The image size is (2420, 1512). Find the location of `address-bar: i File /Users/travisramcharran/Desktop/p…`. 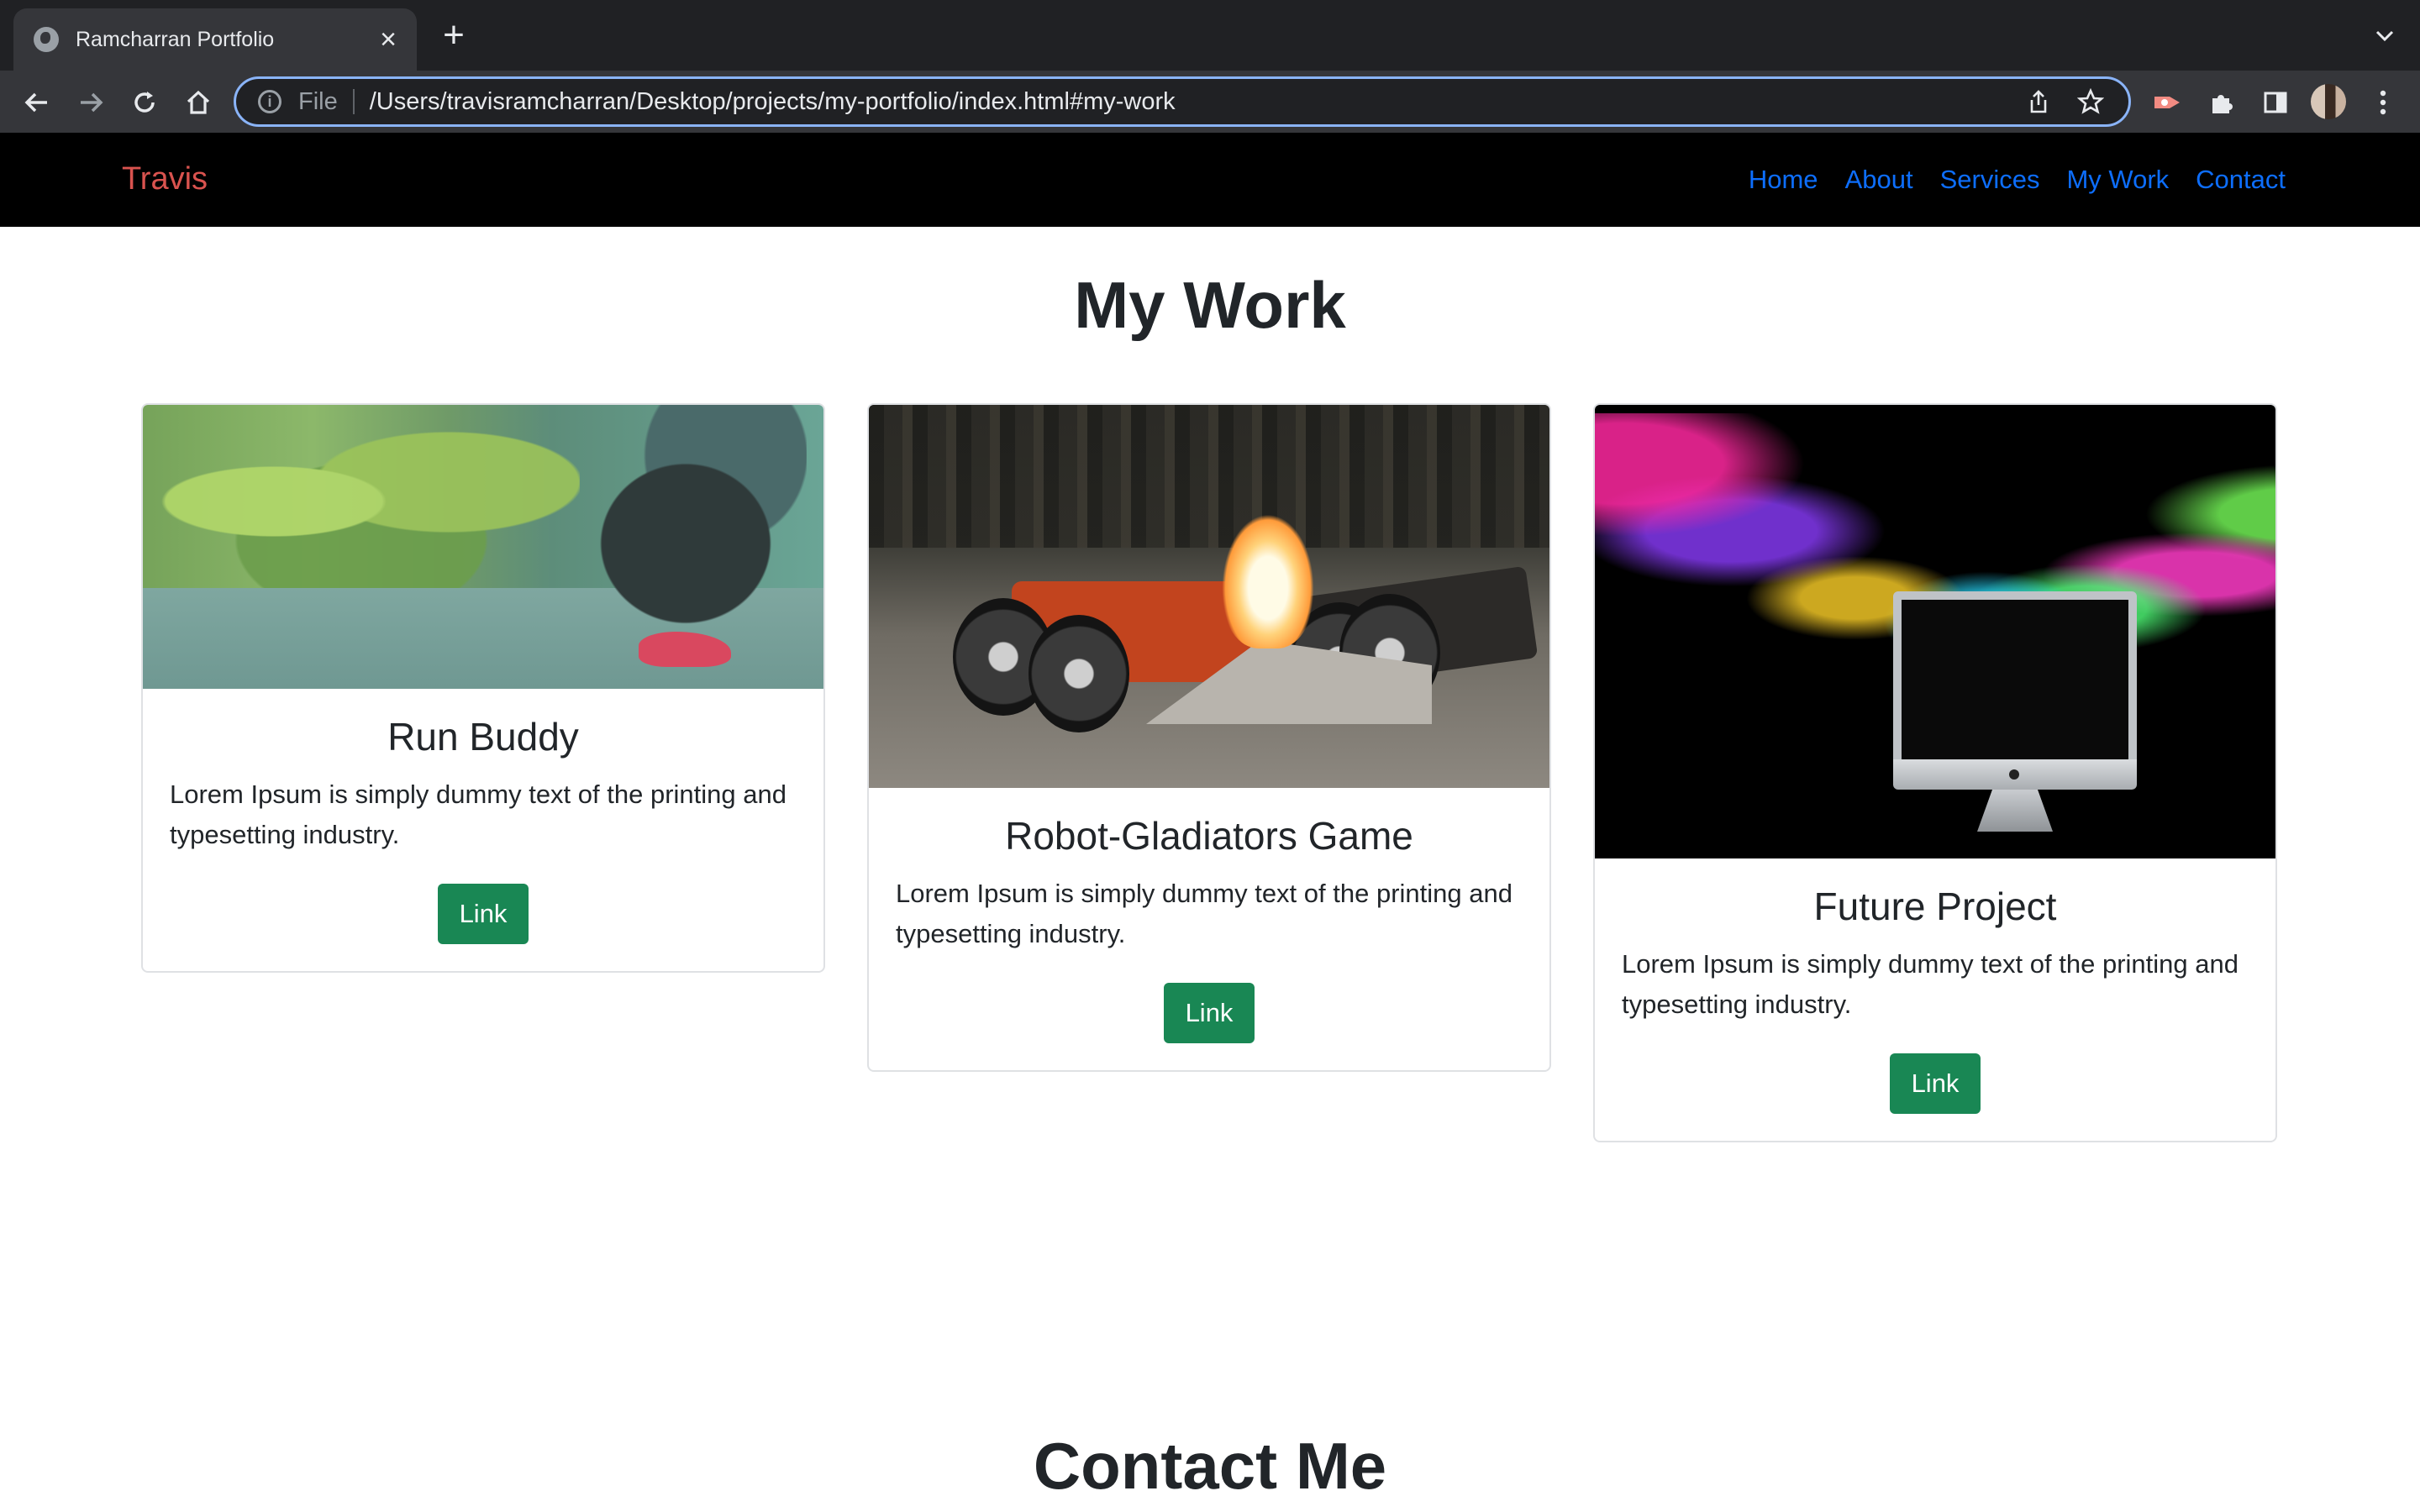

address-bar: i File /Users/travisramcharran/Desktop/p… is located at coordinates (1182, 101).